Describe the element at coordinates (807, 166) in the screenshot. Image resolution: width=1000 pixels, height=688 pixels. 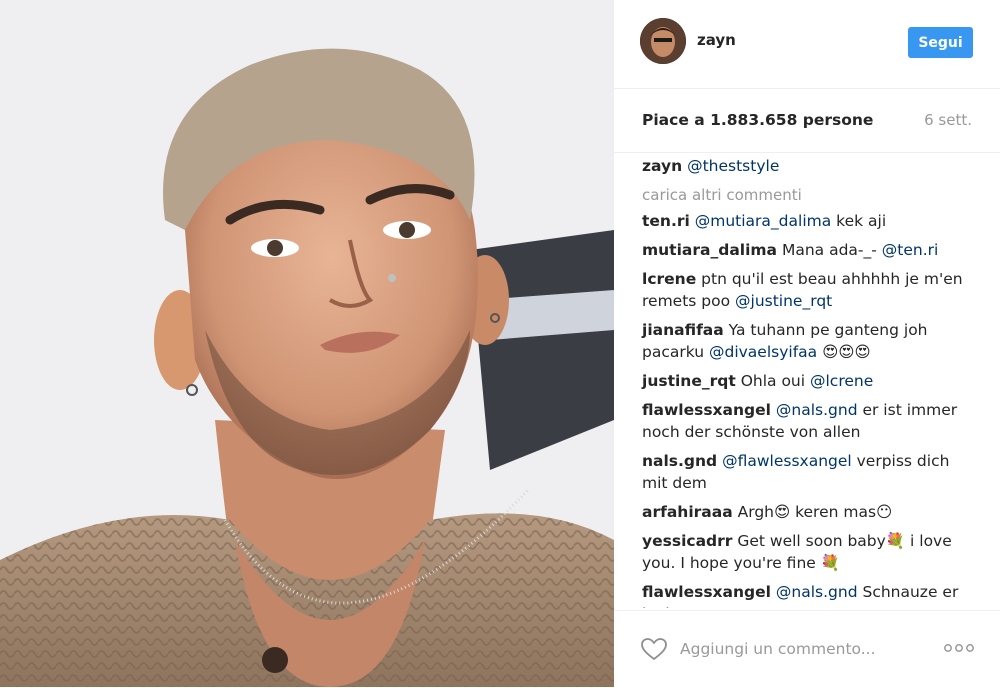
I see `post-caption: zayn @theststyle` at that location.